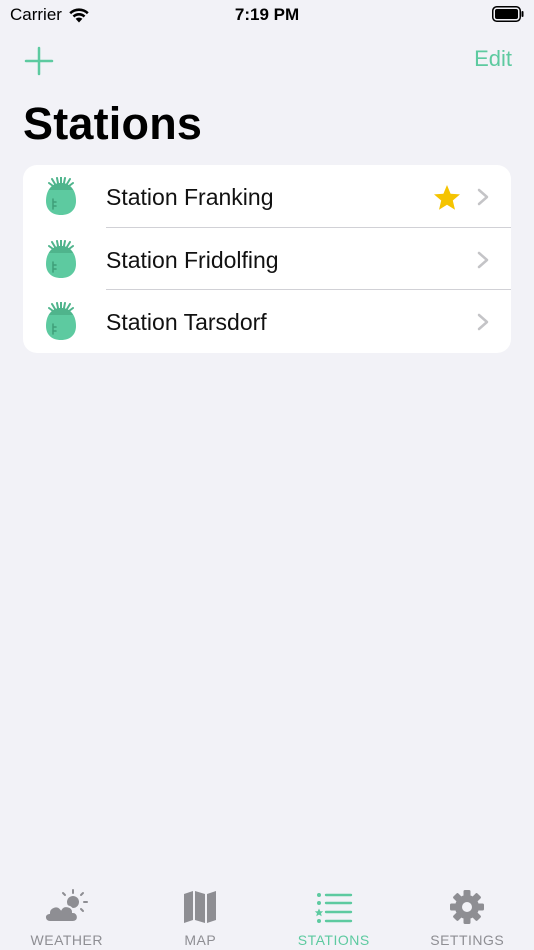  I want to click on tab-map: MAP, so click(201, 915).